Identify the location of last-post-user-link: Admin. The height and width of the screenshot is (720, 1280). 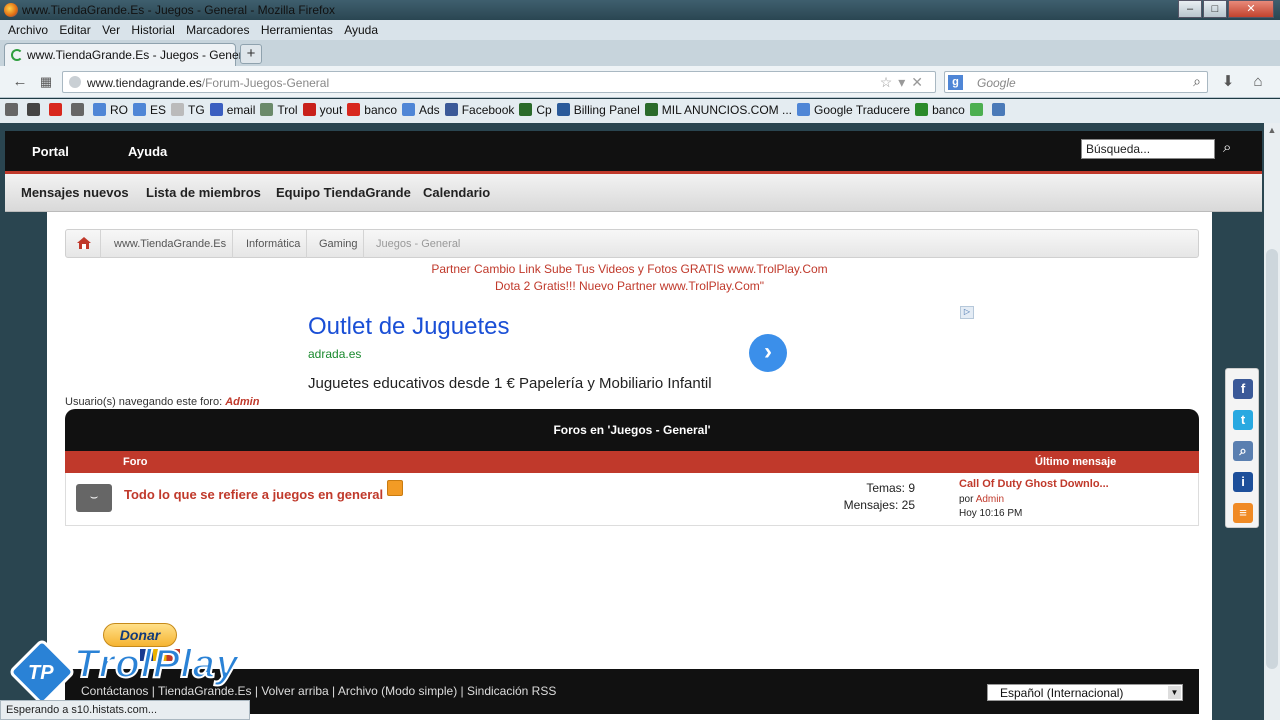
(990, 499).